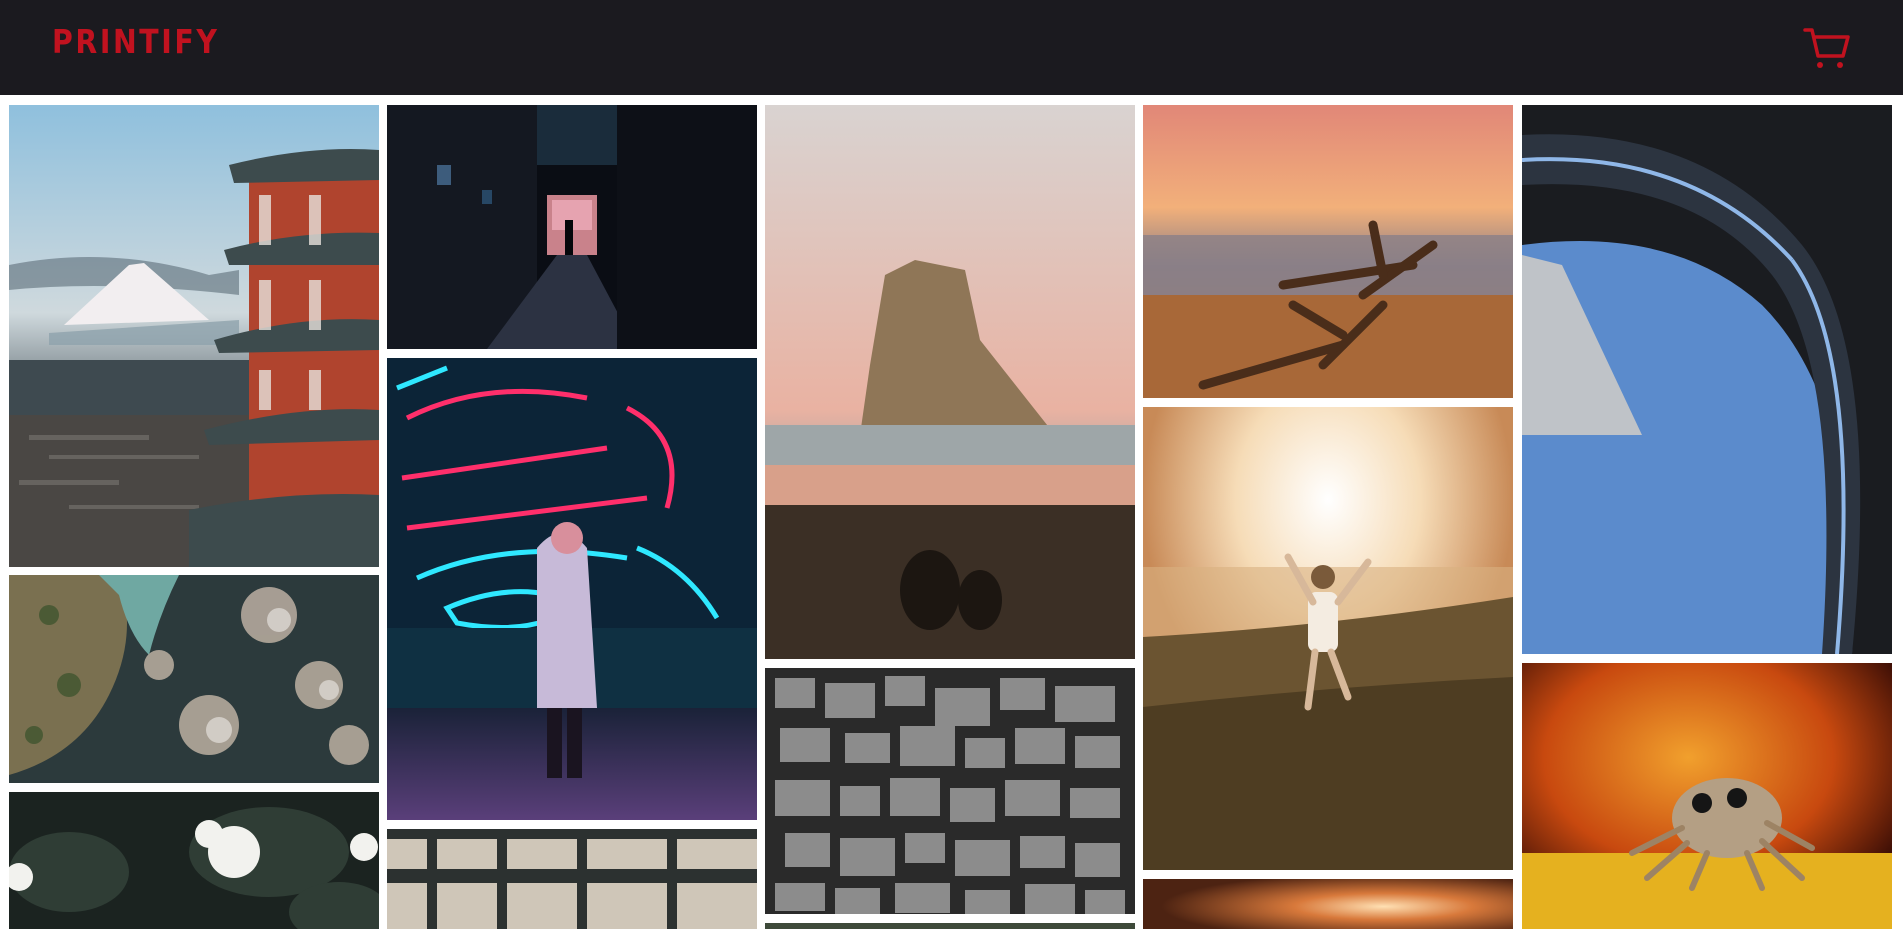 This screenshot has height=929, width=1903. Describe the element at coordinates (572, 227) in the screenshot. I see `photo-alley-night` at that location.